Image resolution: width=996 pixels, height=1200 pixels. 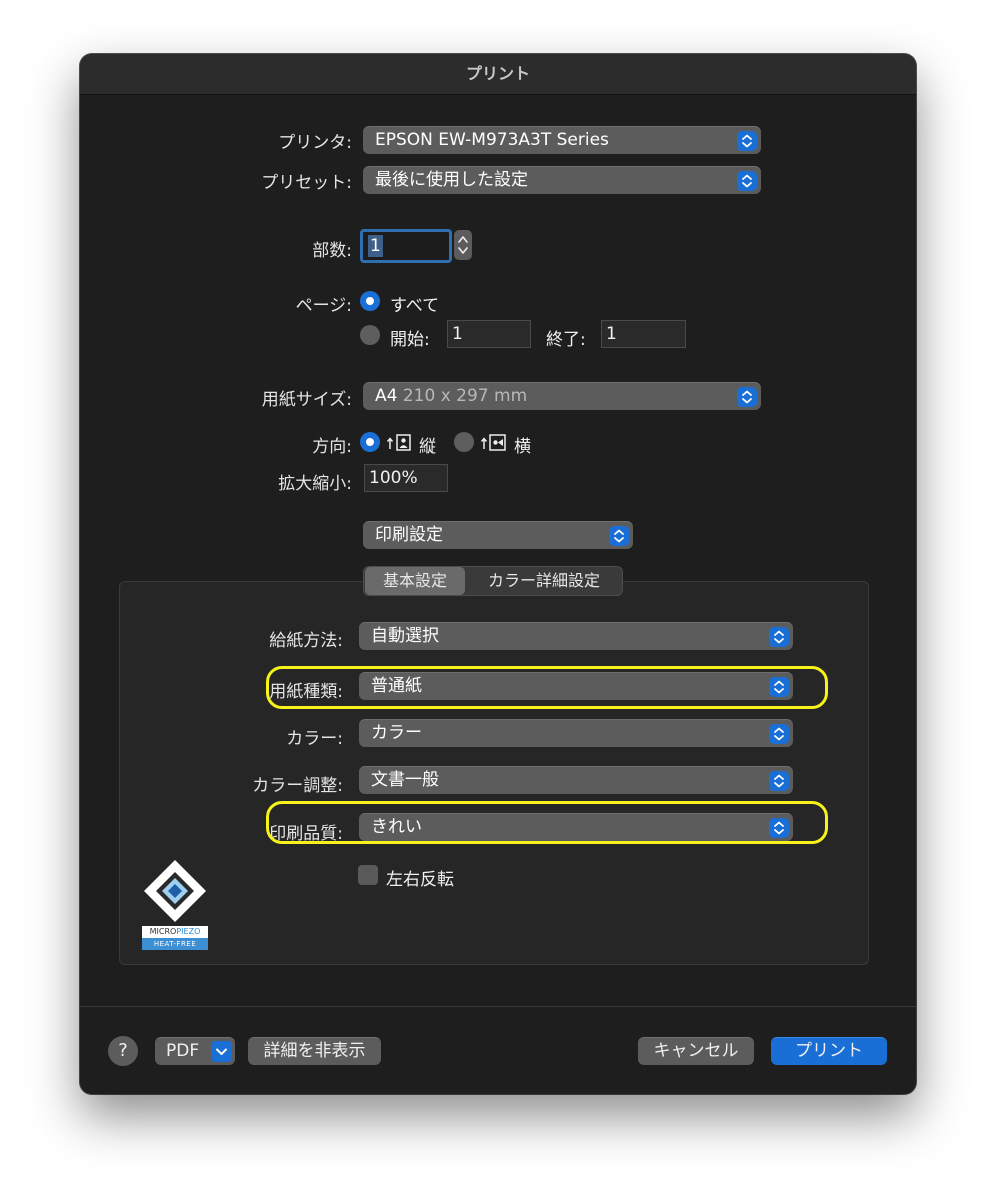 I want to click on pages-from-label: 開始:, so click(x=410, y=340).